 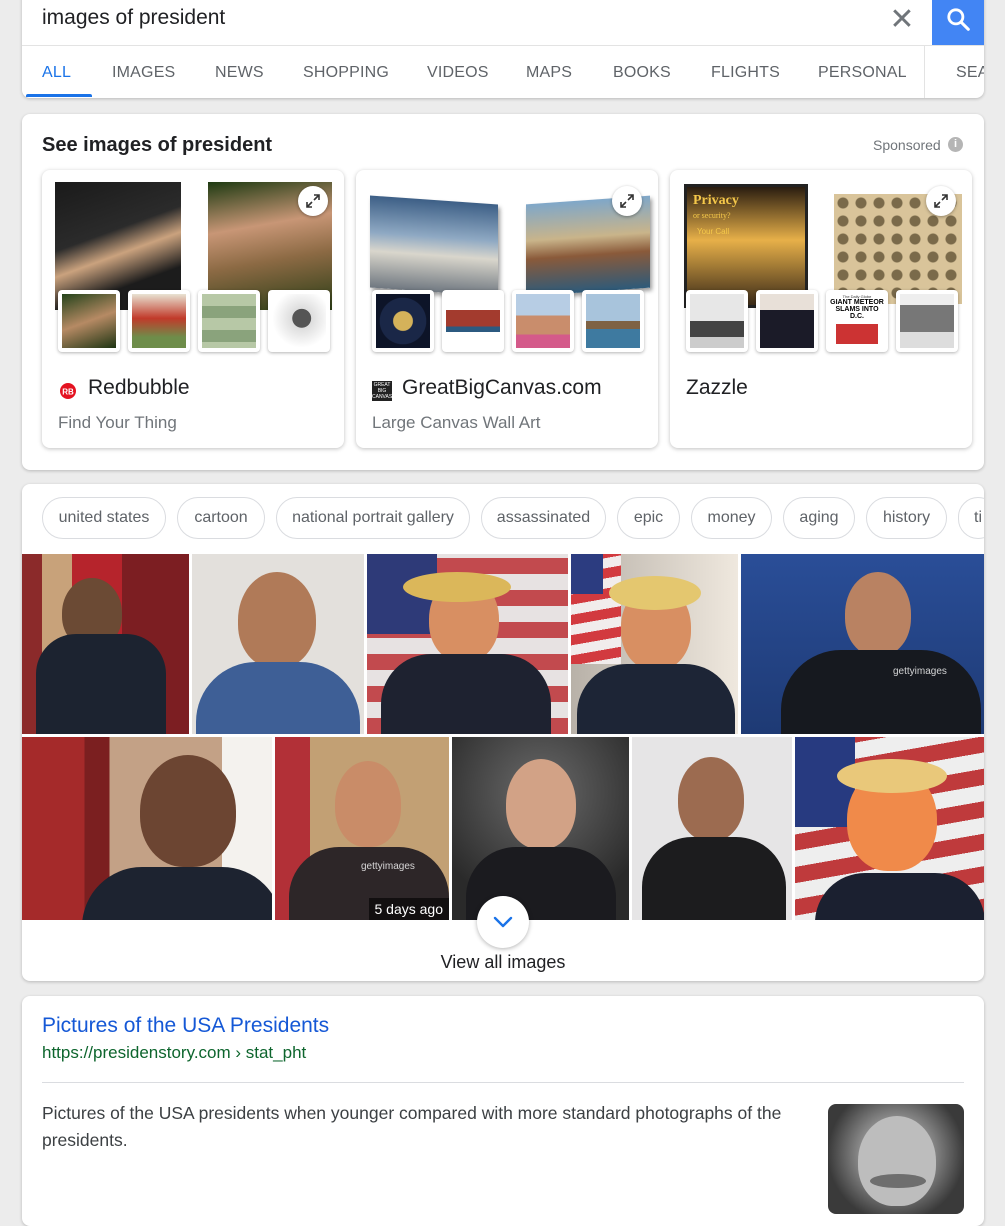 I want to click on search-icon, so click(x=958, y=19).